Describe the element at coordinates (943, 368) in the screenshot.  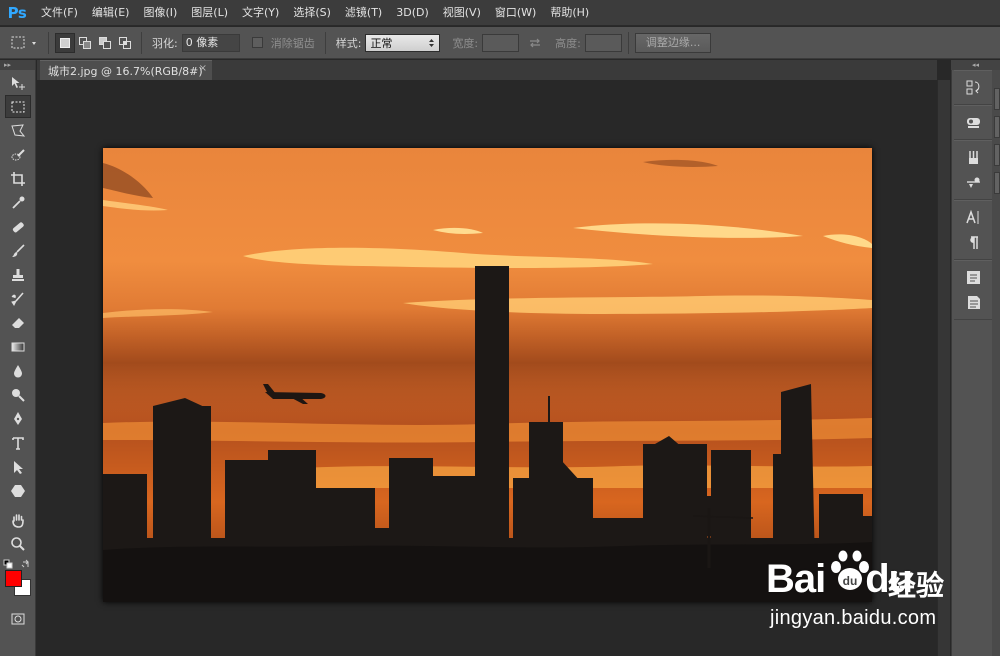
I see `canvas-vertical-scrollbar` at that location.